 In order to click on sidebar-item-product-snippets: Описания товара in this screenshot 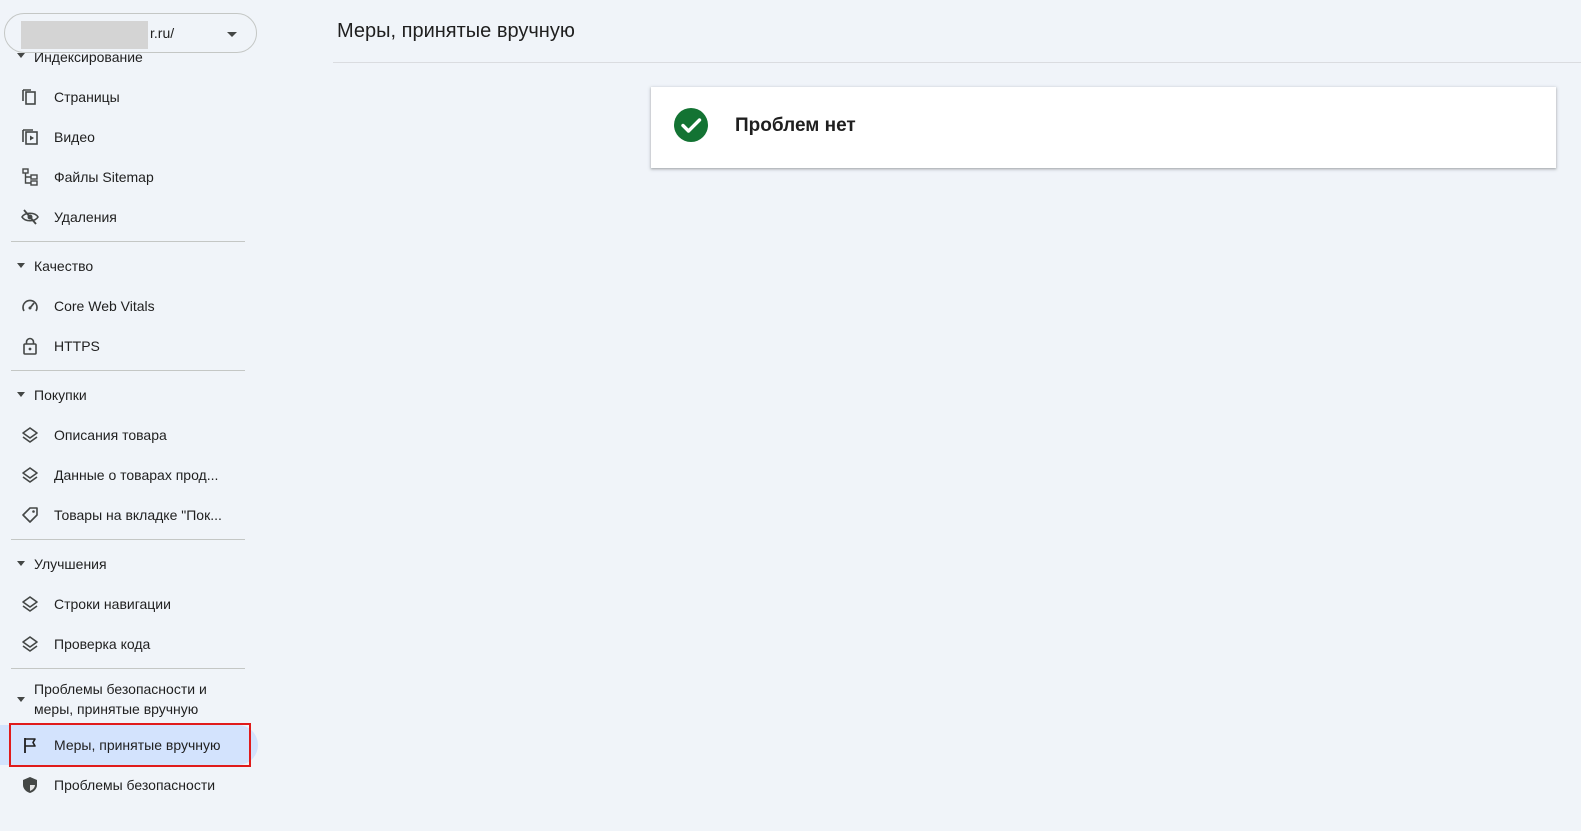, I will do `click(131, 435)`.